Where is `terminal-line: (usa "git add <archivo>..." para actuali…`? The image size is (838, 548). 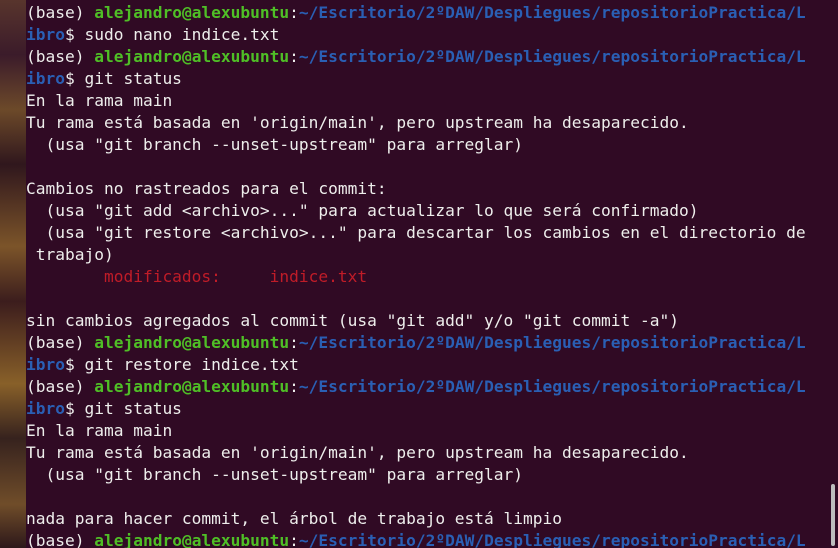 terminal-line: (usa "git add <archivo>..." para actuali… is located at coordinates (427, 211).